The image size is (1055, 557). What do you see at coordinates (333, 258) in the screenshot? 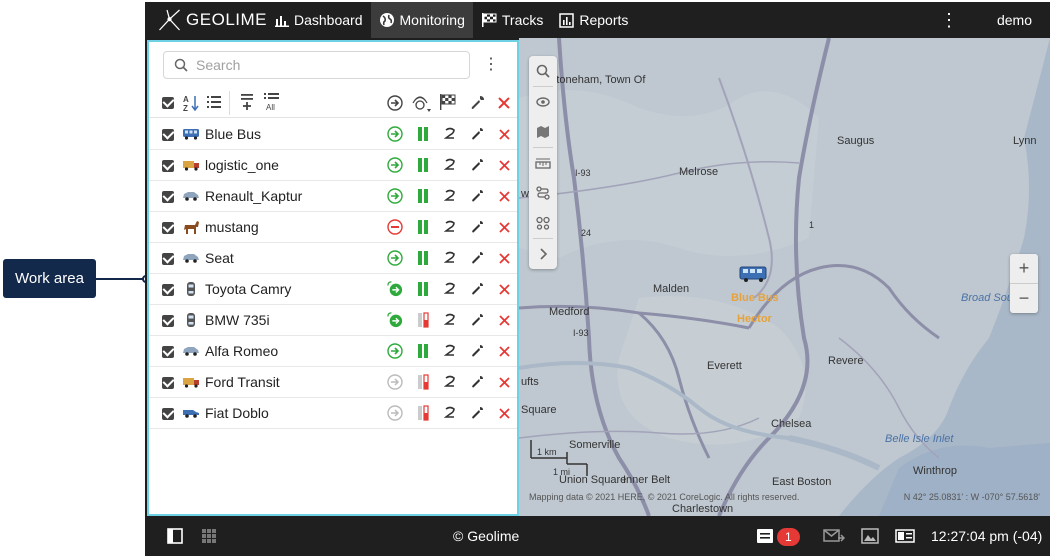
I see `vehicle-row: Seat` at bounding box center [333, 258].